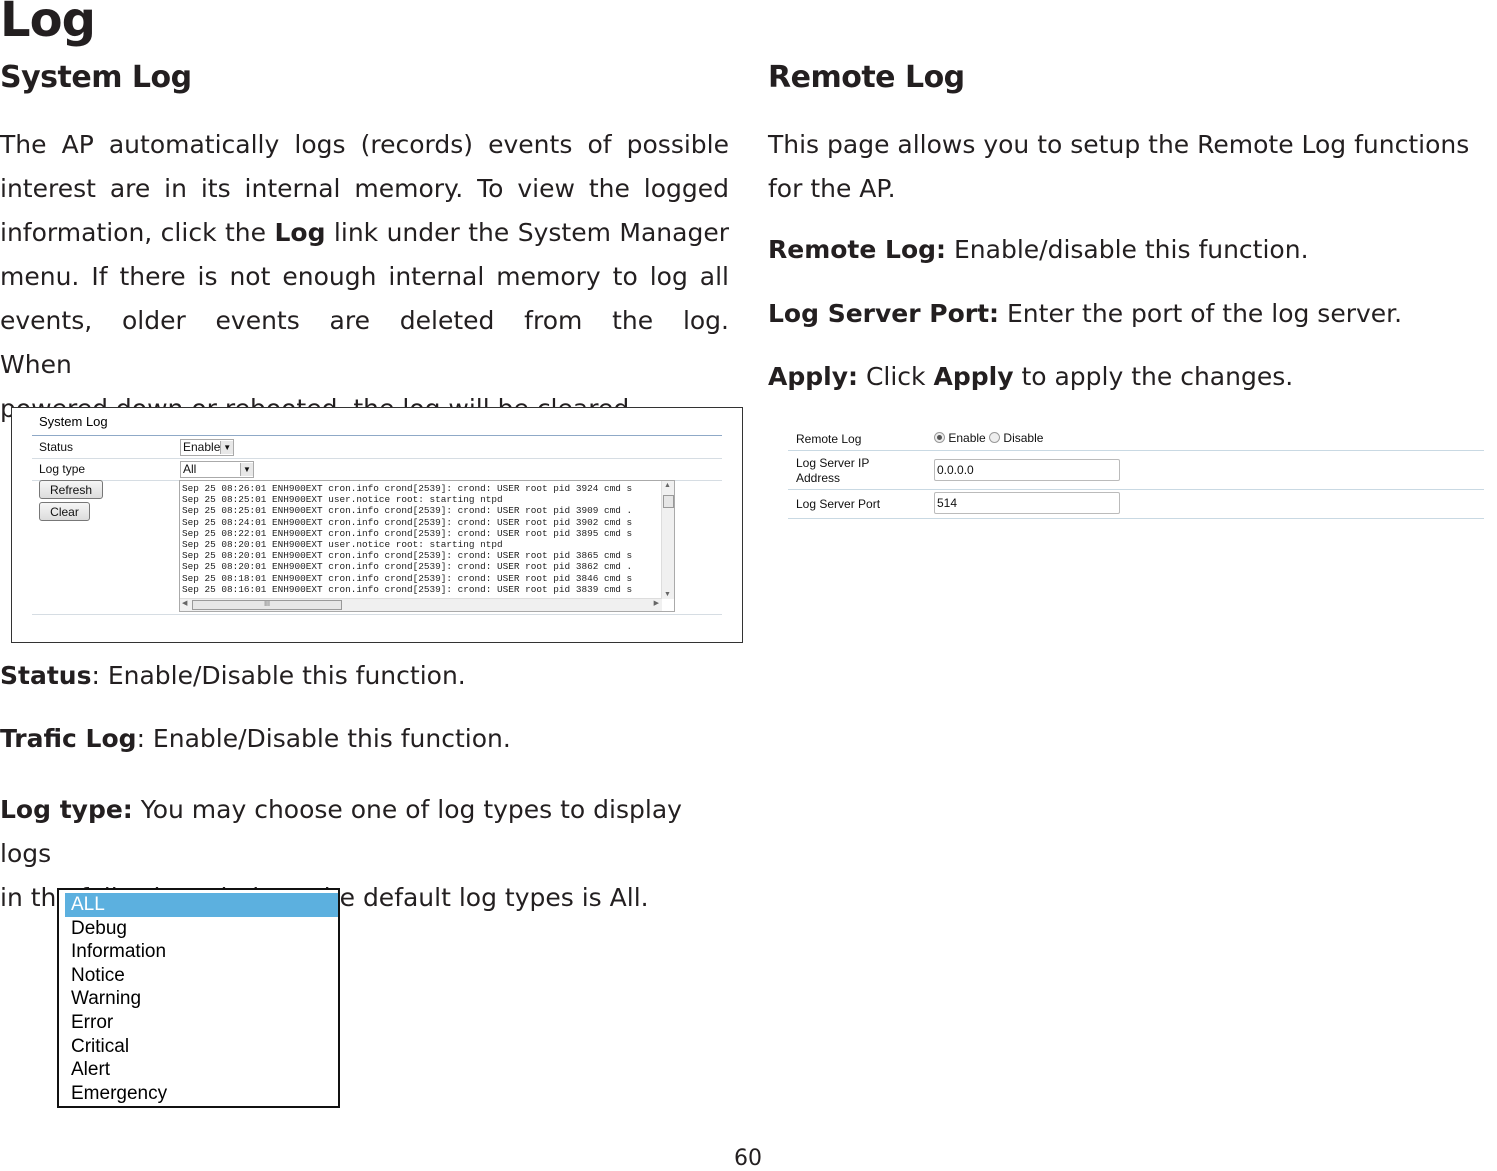 This screenshot has width=1497, height=1171. I want to click on apply-description: Apply: Click Apply to apply the changes., so click(1030, 377).